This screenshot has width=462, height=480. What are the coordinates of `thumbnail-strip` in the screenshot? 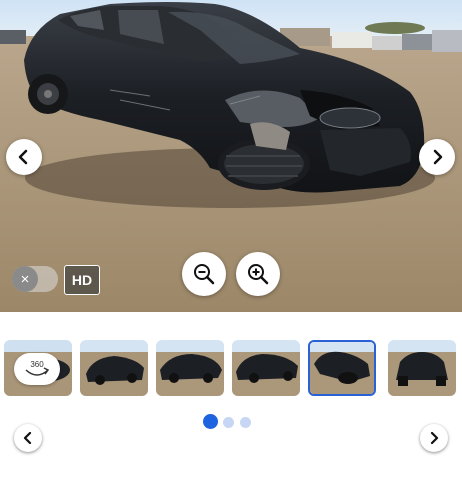 It's located at (231, 369).